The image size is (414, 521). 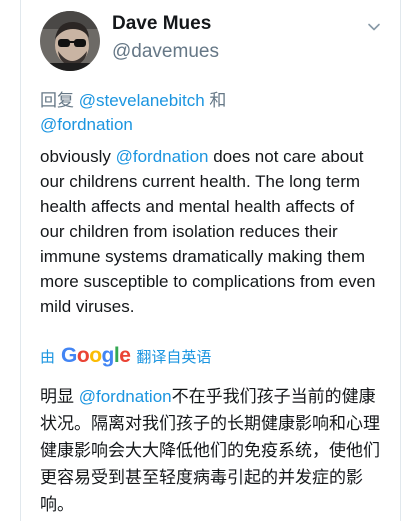 What do you see at coordinates (374, 27) in the screenshot?
I see `chevron-down-icon` at bounding box center [374, 27].